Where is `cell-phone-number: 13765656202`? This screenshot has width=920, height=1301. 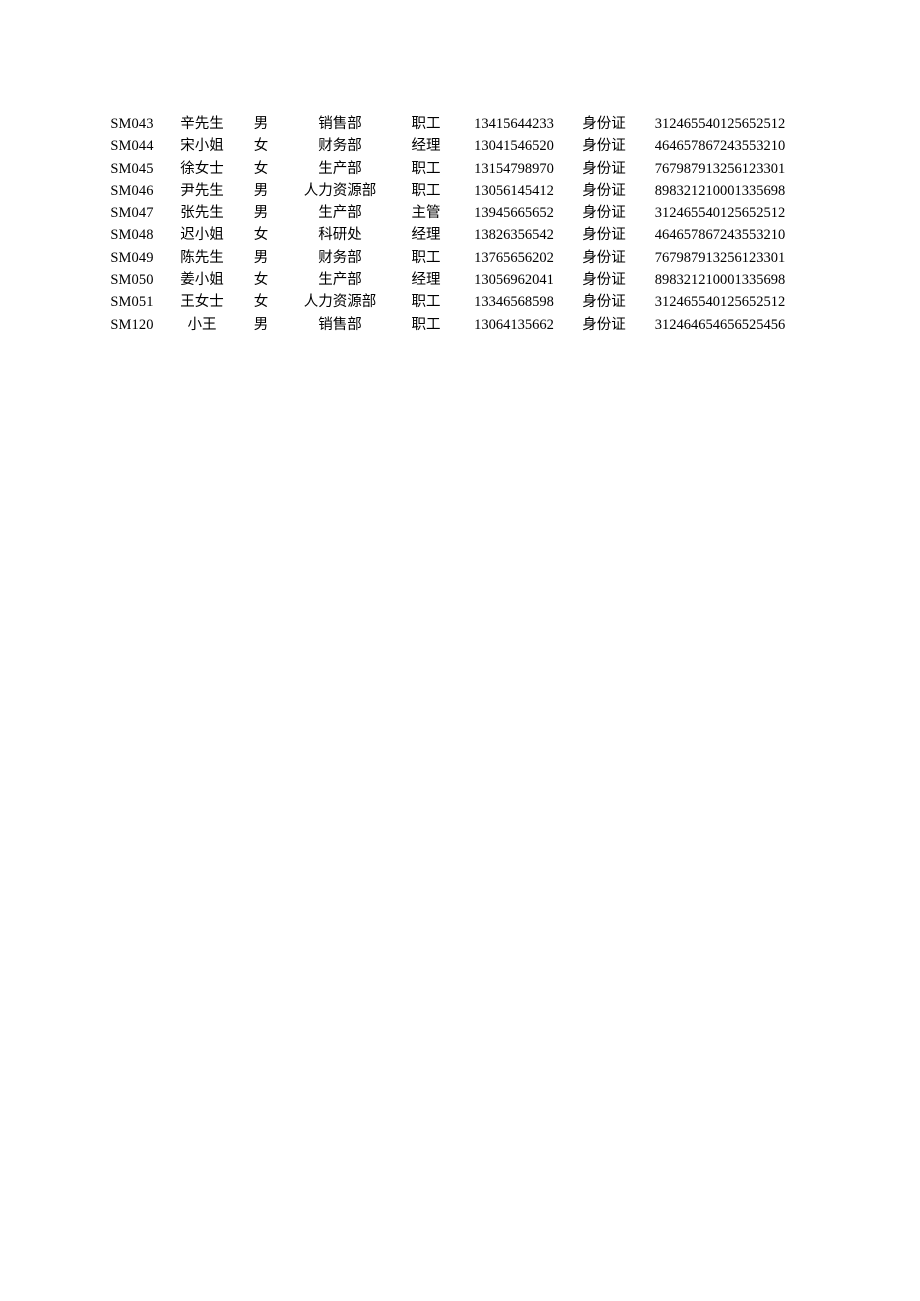
cell-phone-number: 13765656202 is located at coordinates (514, 257).